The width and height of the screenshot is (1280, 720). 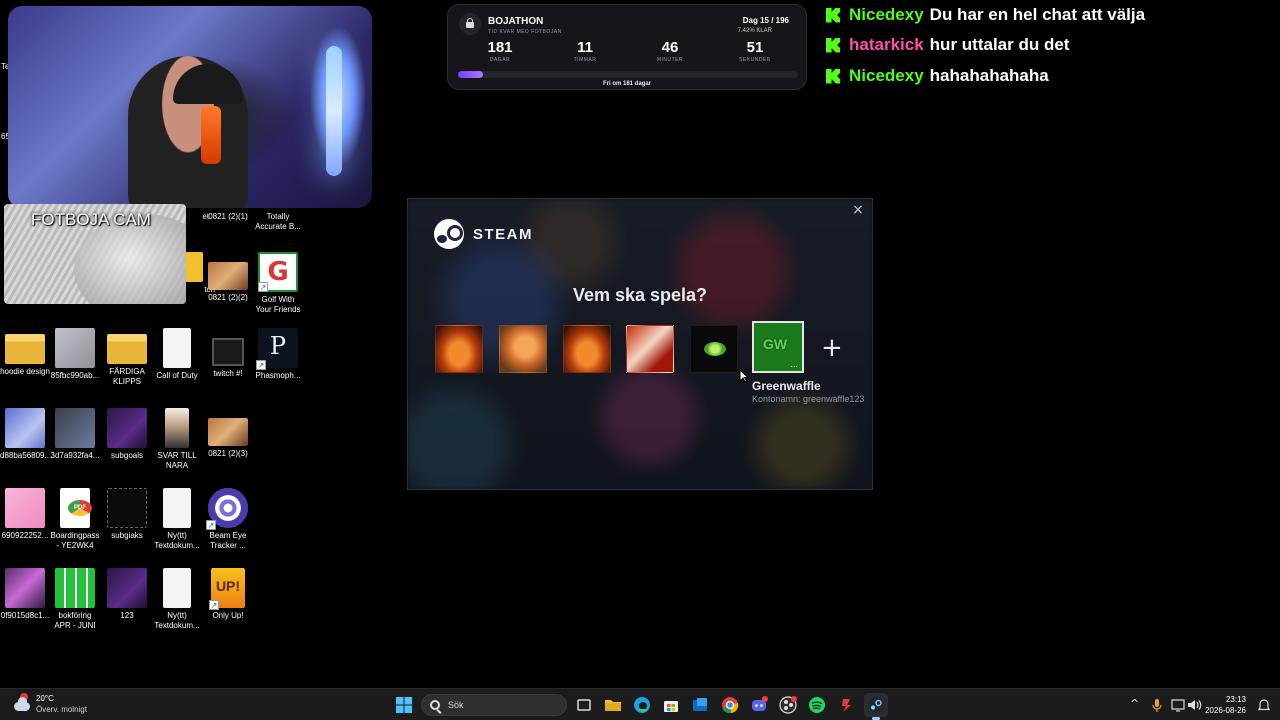 I want to click on chat-text: hur uttalar du det, so click(x=999, y=44).